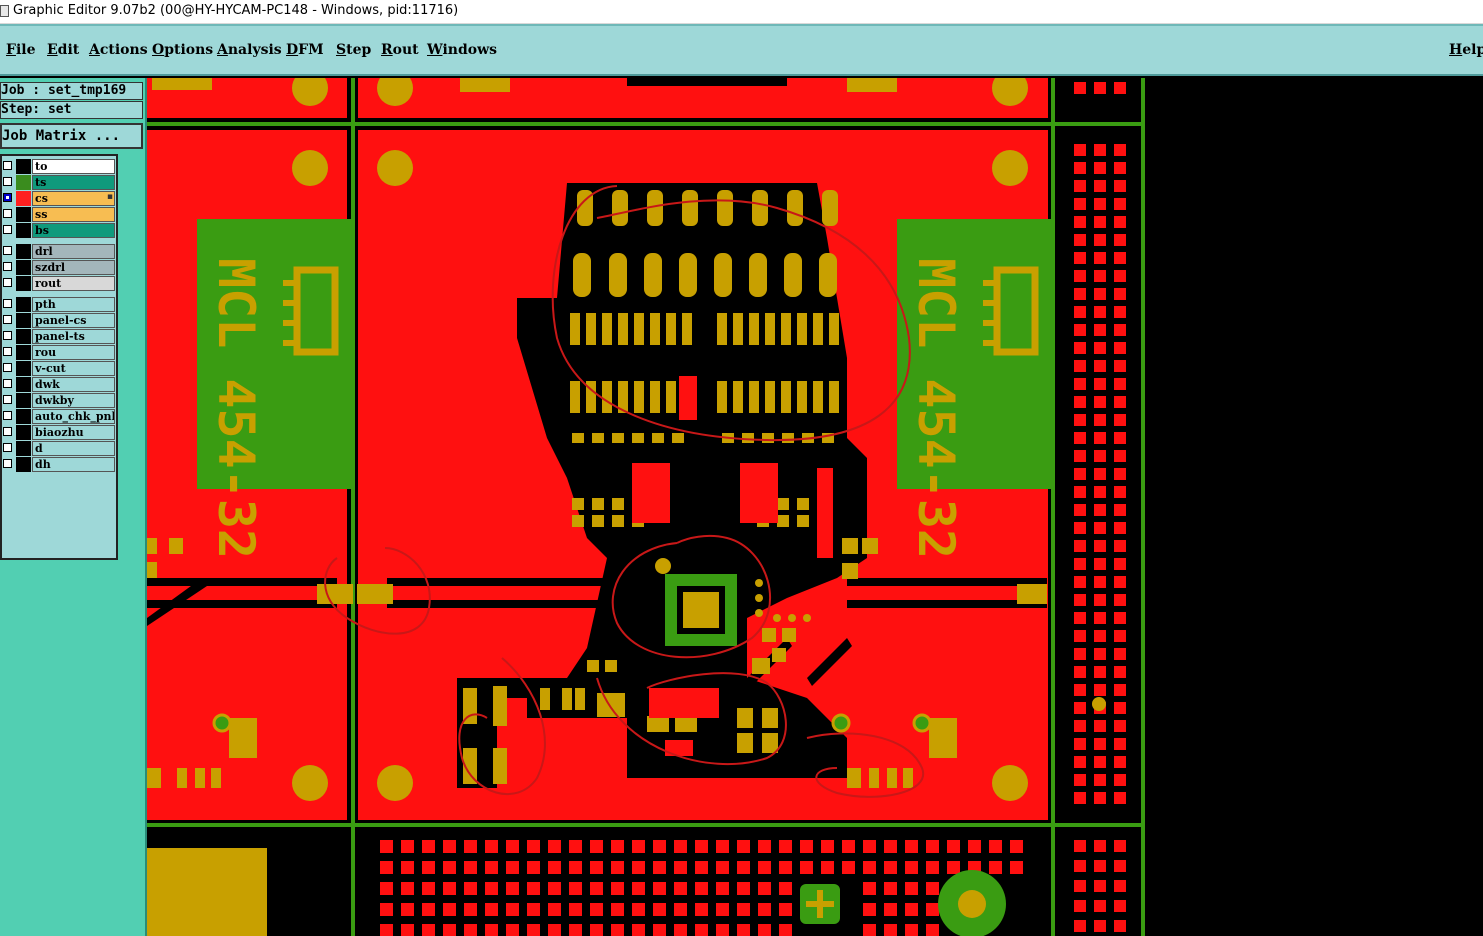  Describe the element at coordinates (73, 198) in the screenshot. I see `layer-name: cs` at that location.